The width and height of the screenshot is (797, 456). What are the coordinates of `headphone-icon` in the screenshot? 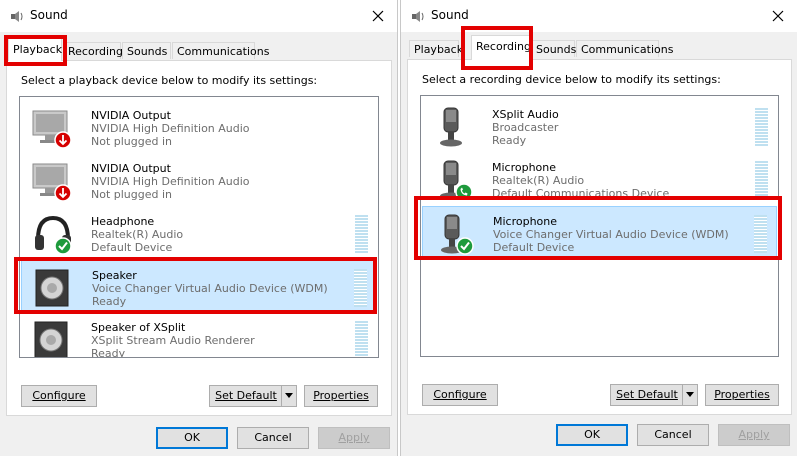 It's located at (53, 235).